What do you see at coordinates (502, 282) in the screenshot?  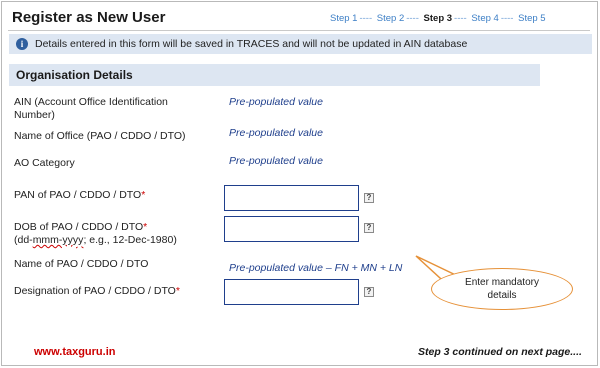 I see `callout-line1: Enter mandatory` at bounding box center [502, 282].